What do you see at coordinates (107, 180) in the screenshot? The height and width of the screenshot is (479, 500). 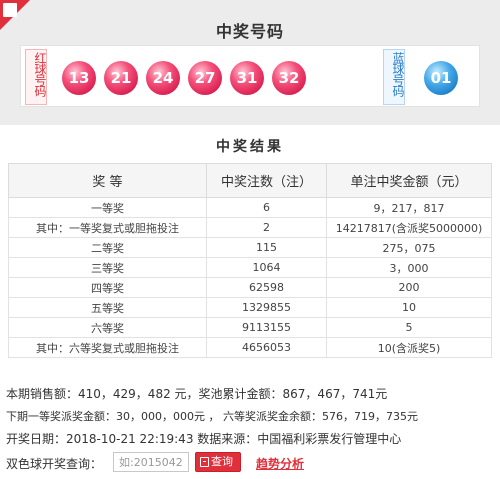 I see `column-header-tier: 奖 等` at bounding box center [107, 180].